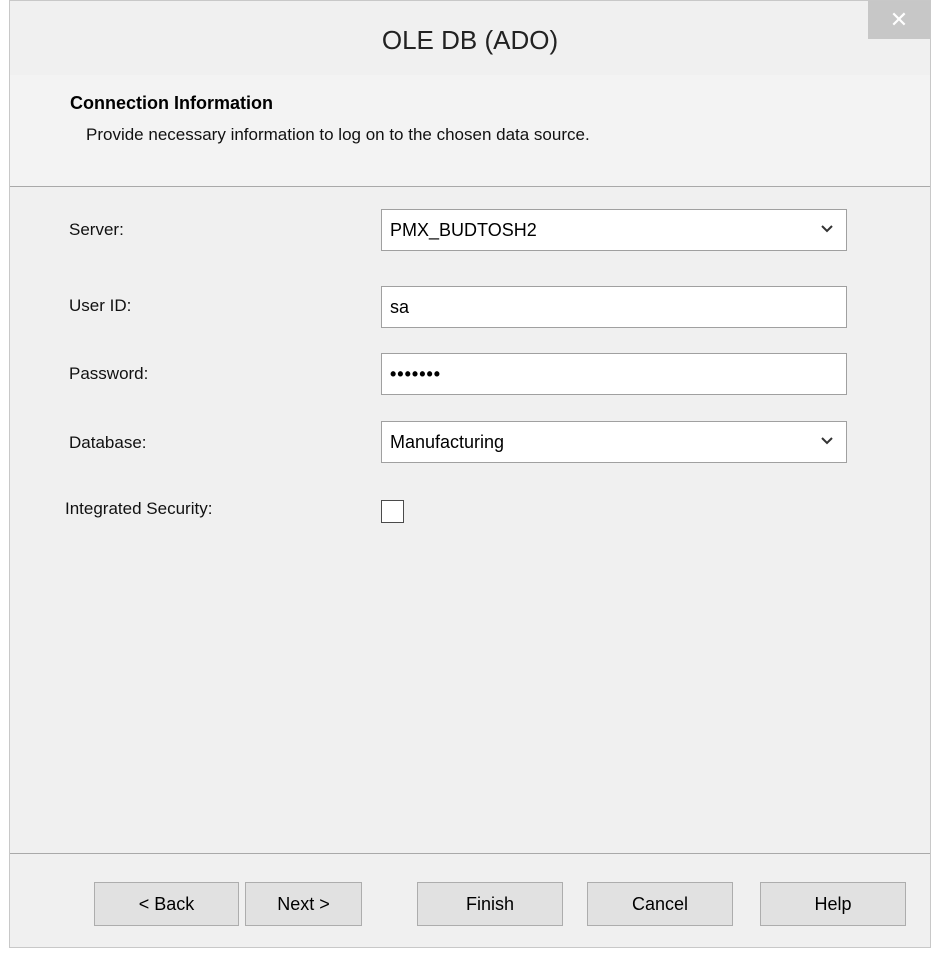 The width and height of the screenshot is (933, 955). What do you see at coordinates (614, 307) in the screenshot?
I see `userid-input: sa` at bounding box center [614, 307].